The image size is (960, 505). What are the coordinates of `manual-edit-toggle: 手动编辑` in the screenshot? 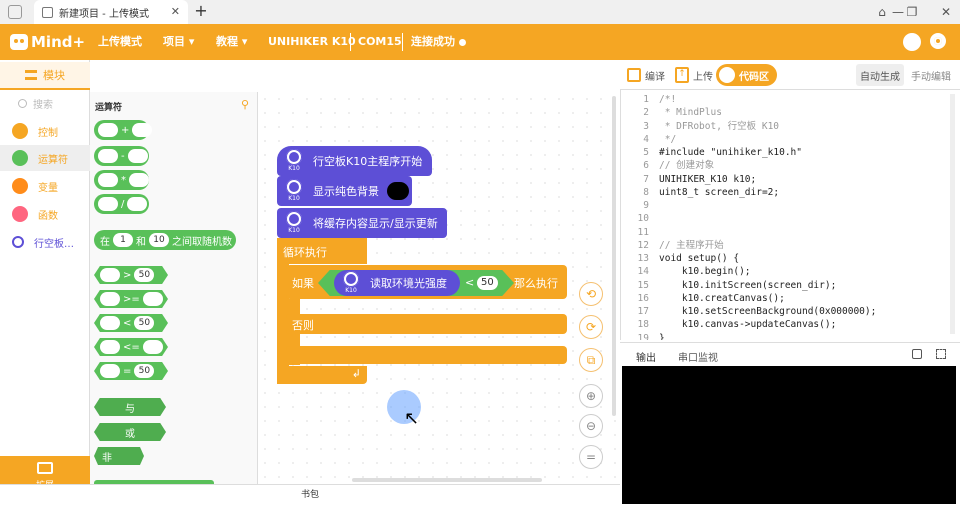 It's located at (931, 75).